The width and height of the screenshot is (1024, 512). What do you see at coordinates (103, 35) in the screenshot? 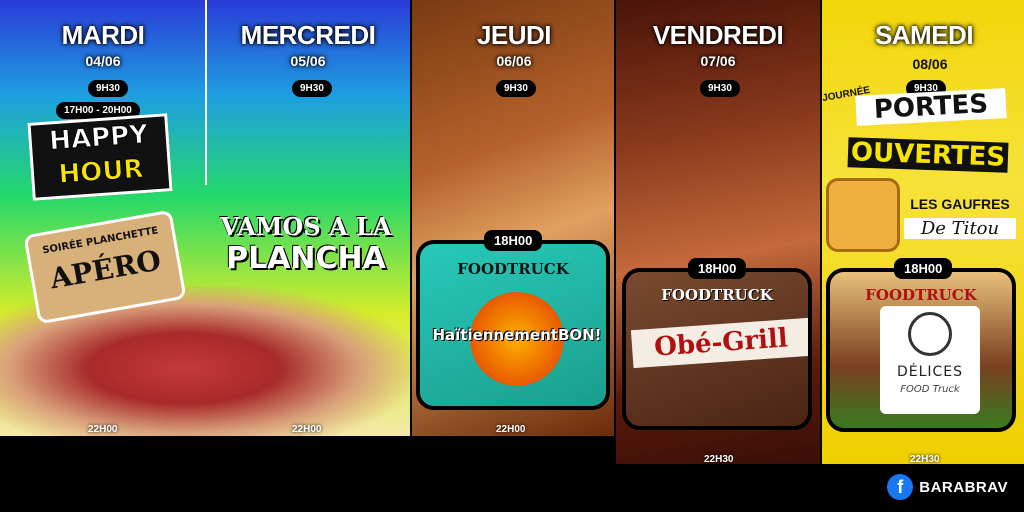
I see `day-name: MARDI` at bounding box center [103, 35].